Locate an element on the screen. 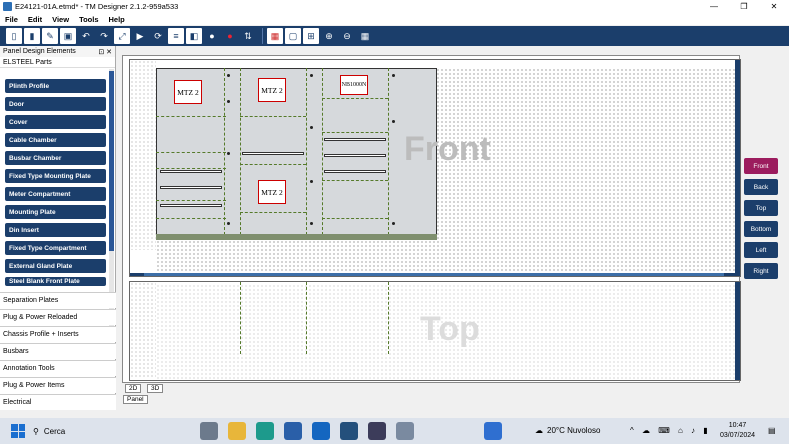 Image resolution: width=789 pixels, height=444 pixels. menu-edit: Edit is located at coordinates (35, 19).